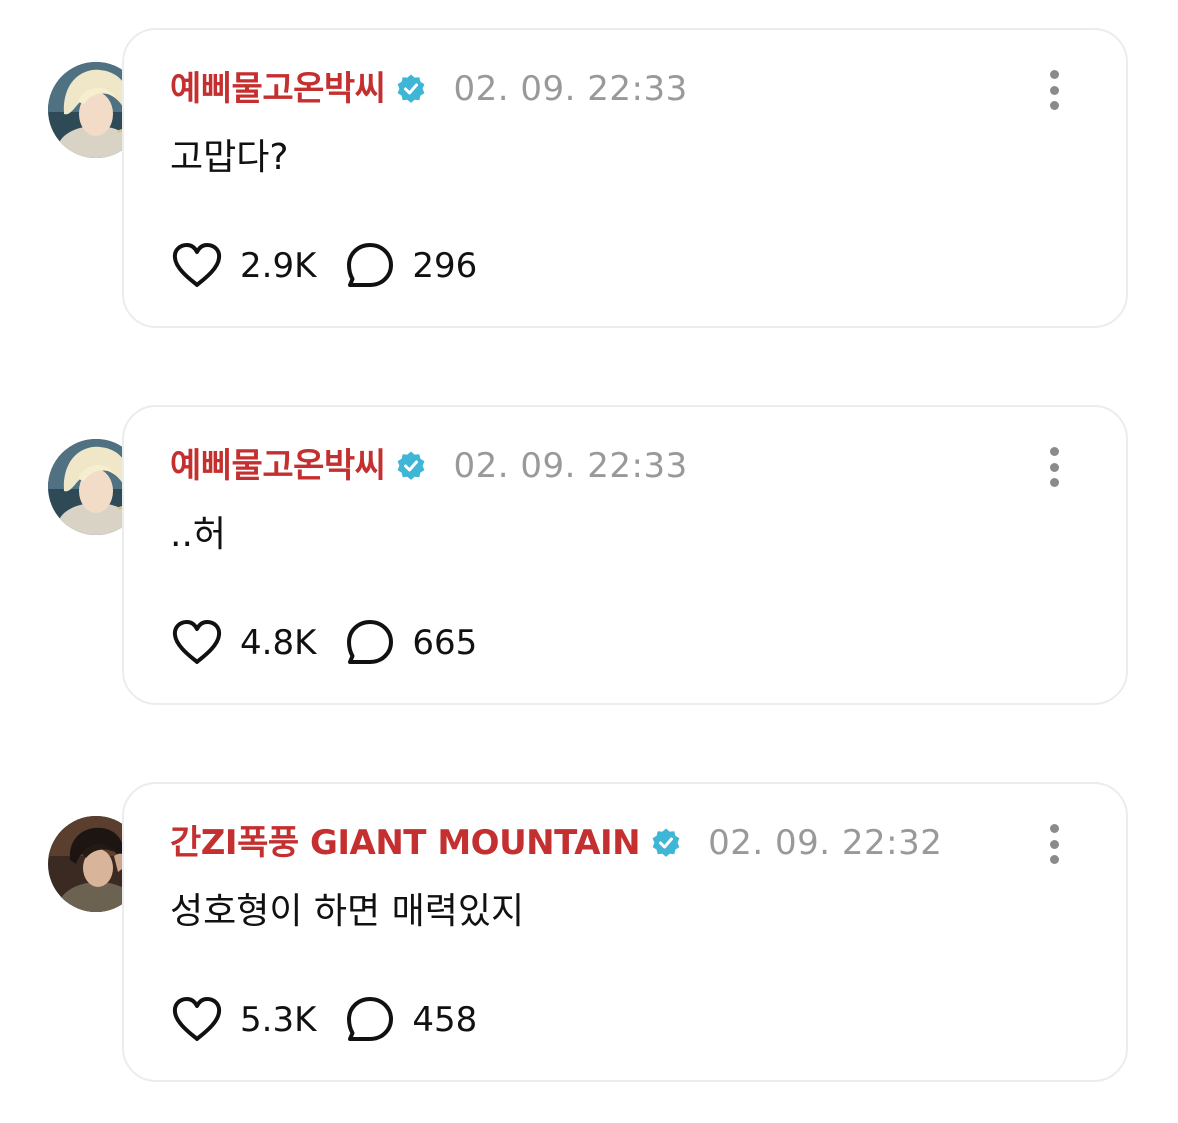 This screenshot has width=1178, height=1123. What do you see at coordinates (405, 843) in the screenshot?
I see `username: 간ZI폭풍 GIANT MOUNTAIN` at bounding box center [405, 843].